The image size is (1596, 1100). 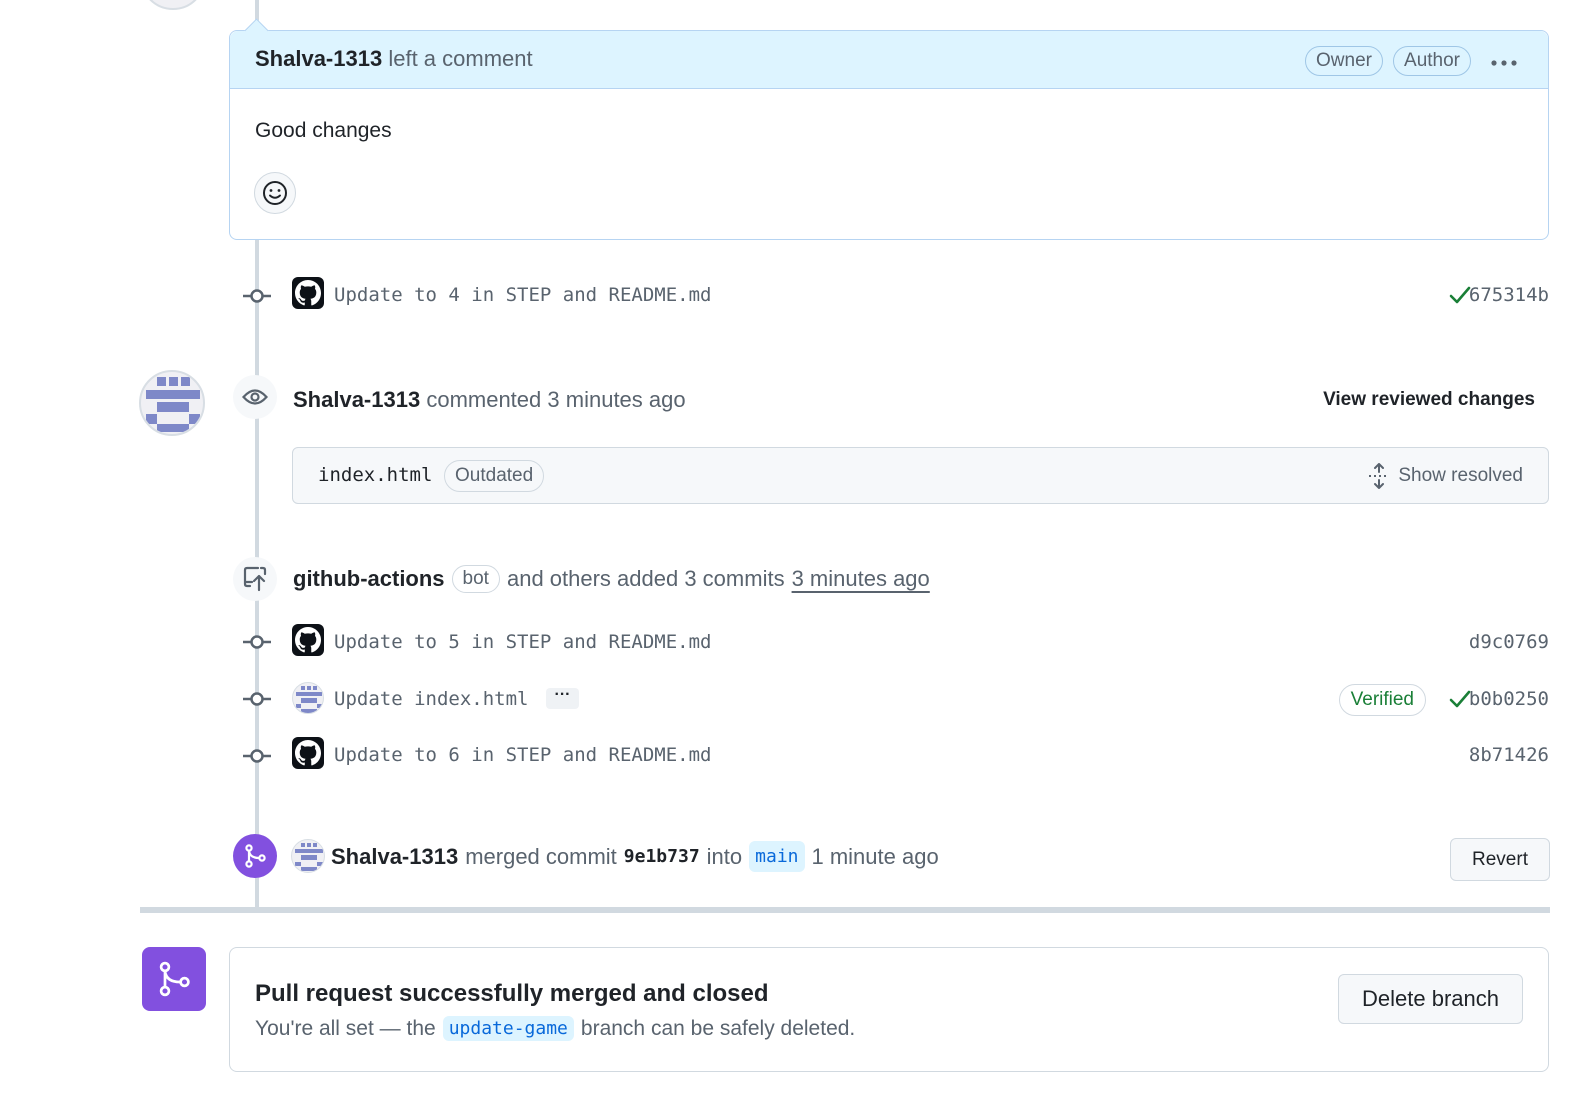 I want to click on show-resolved-button: Show resolved, so click(x=1445, y=476).